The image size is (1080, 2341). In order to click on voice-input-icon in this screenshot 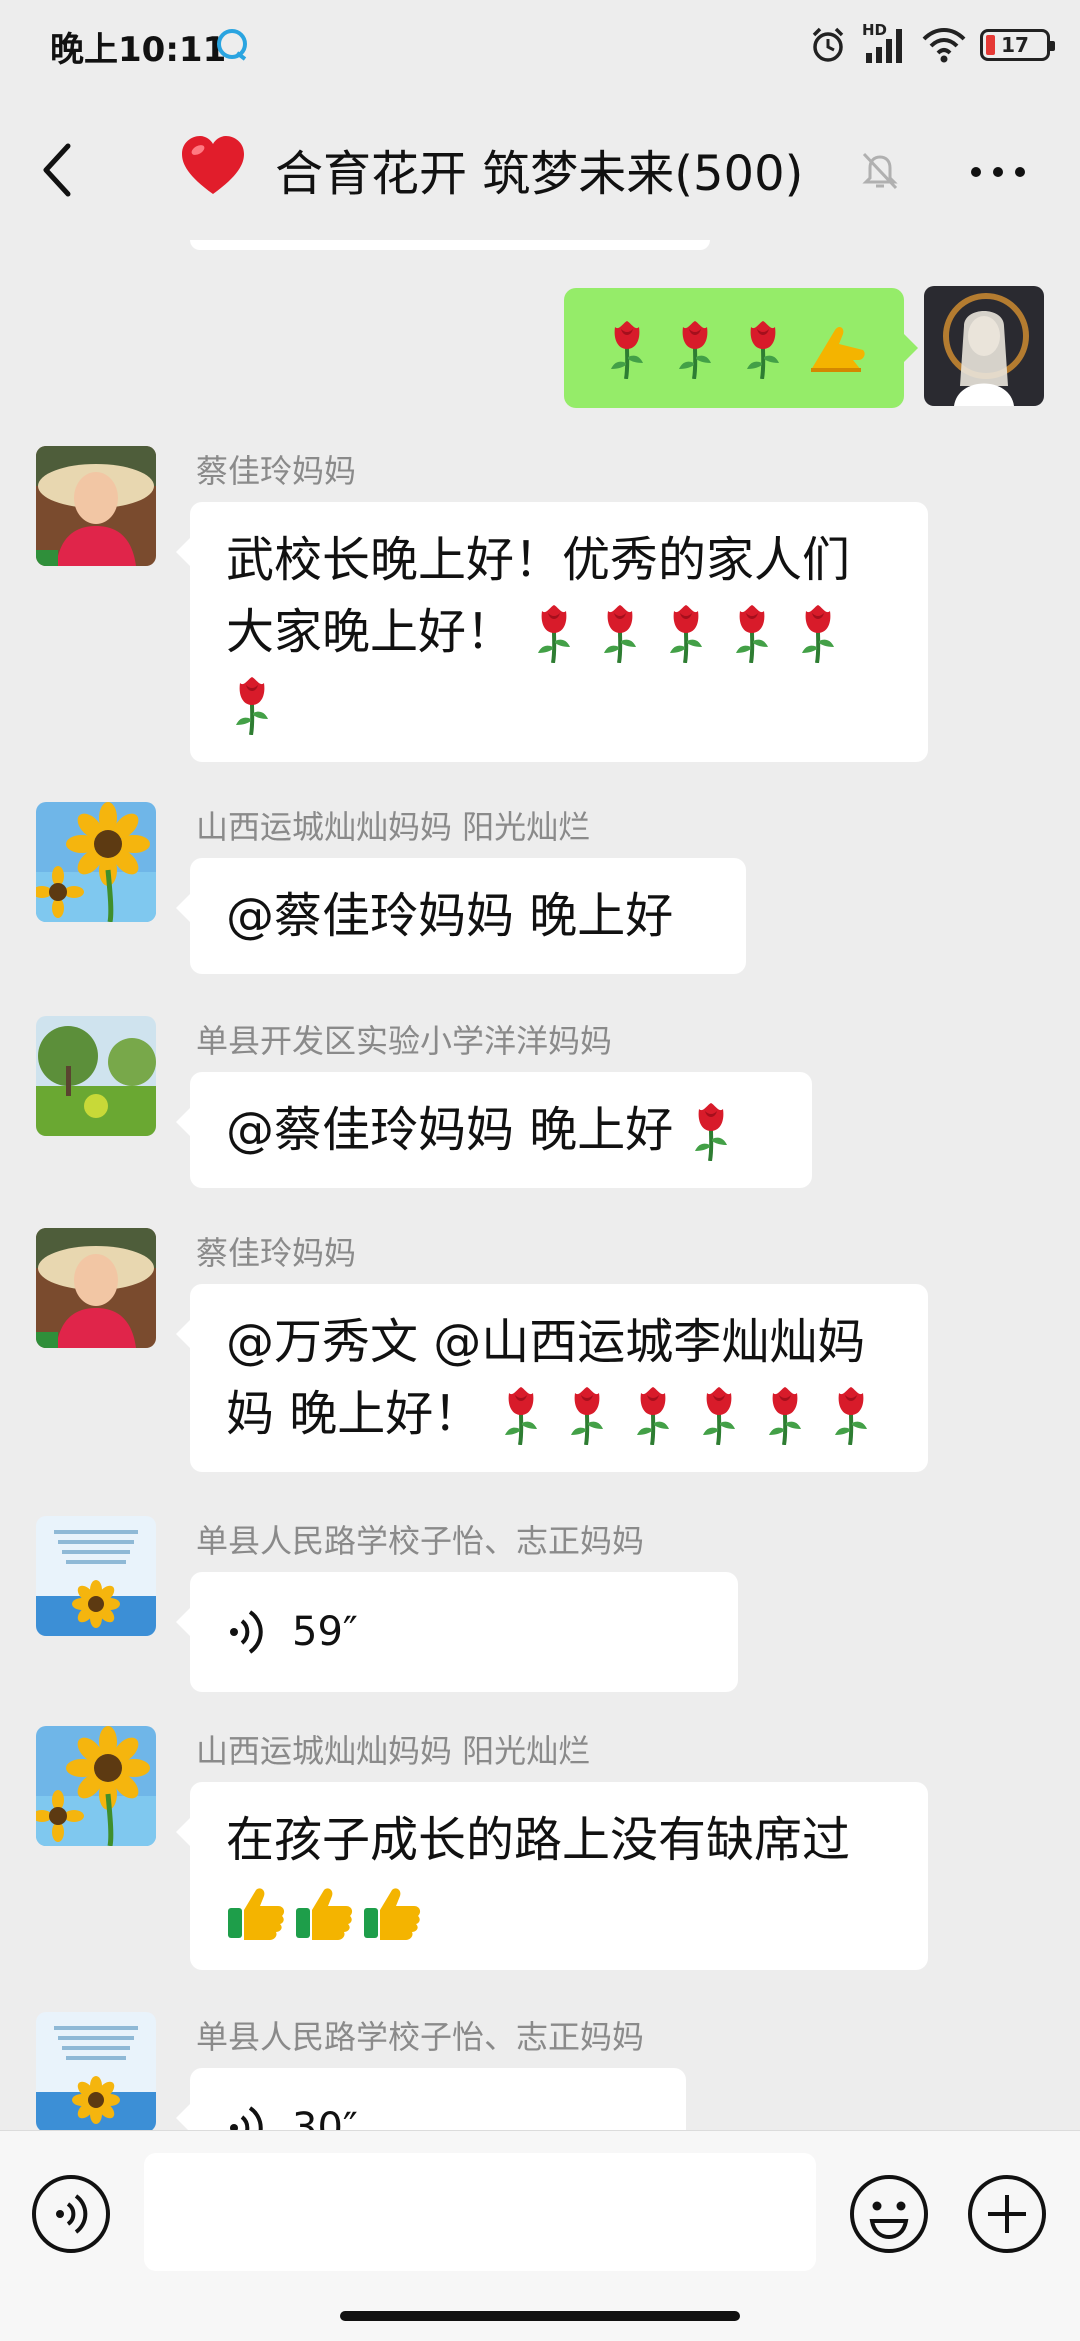, I will do `click(71, 2214)`.